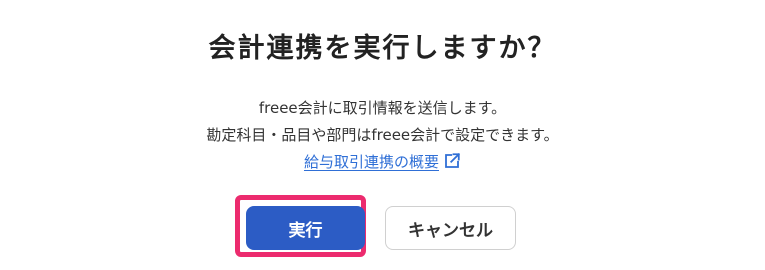  What do you see at coordinates (382, 108) in the screenshot?
I see `dialog-description-line1: freee会計に取引情報を送信します。` at bounding box center [382, 108].